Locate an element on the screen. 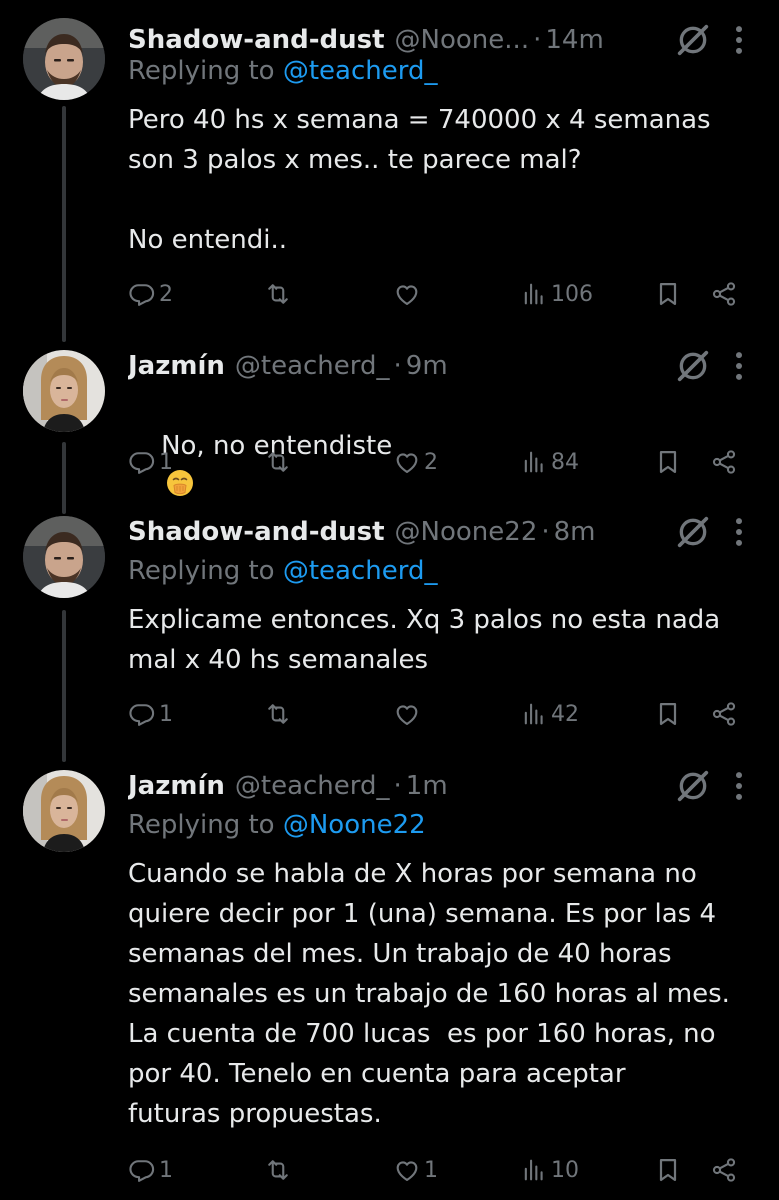 The width and height of the screenshot is (779, 1200). like-count: 2 is located at coordinates (431, 462).